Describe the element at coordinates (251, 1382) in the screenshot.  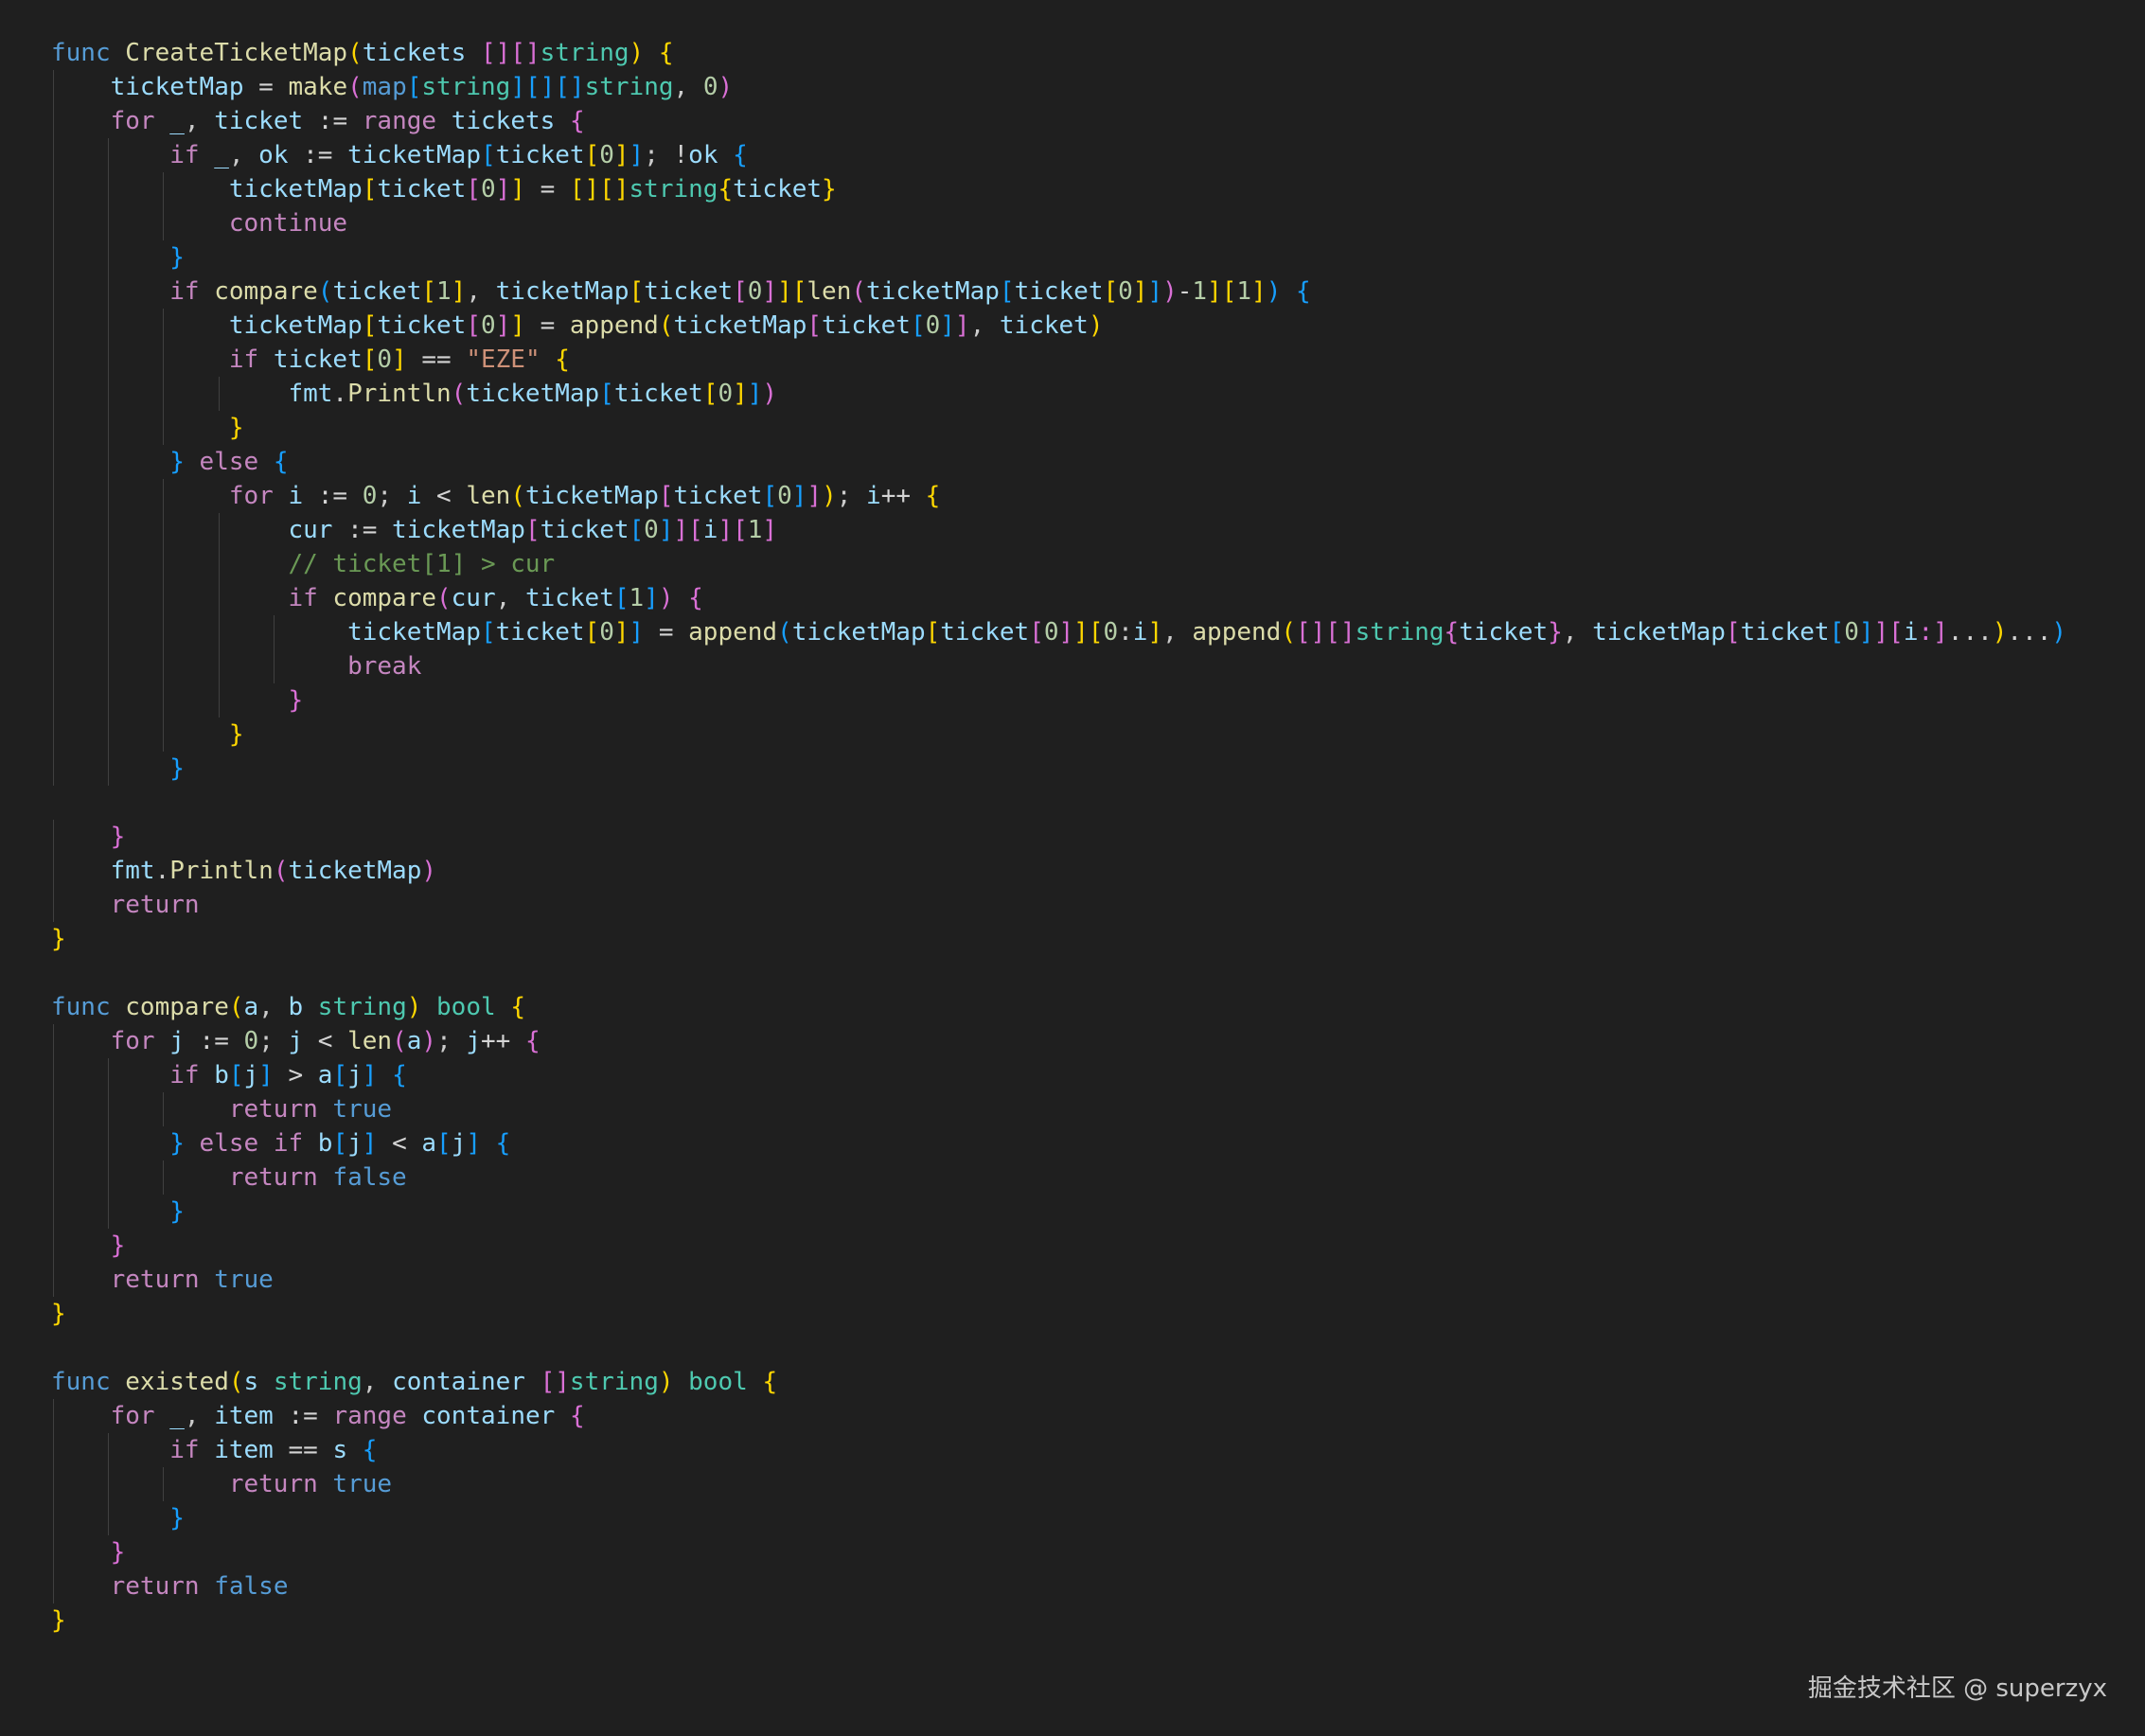
I see `code-token: s` at that location.